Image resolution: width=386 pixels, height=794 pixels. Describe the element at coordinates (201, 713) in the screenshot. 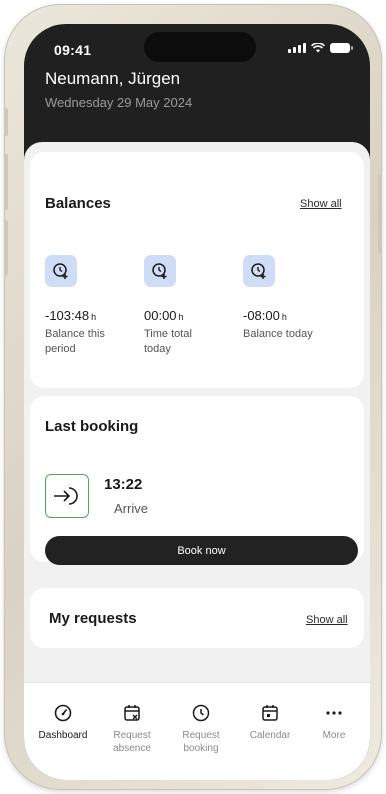

I see `clock-icon` at that location.